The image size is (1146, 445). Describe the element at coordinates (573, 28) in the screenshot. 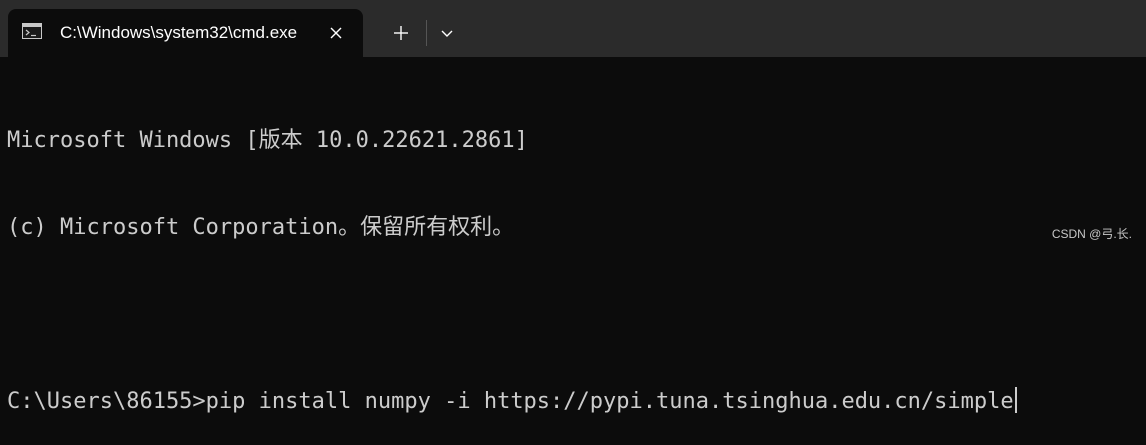

I see `title-bar: C:\Windows\system32\cmd.exe` at that location.